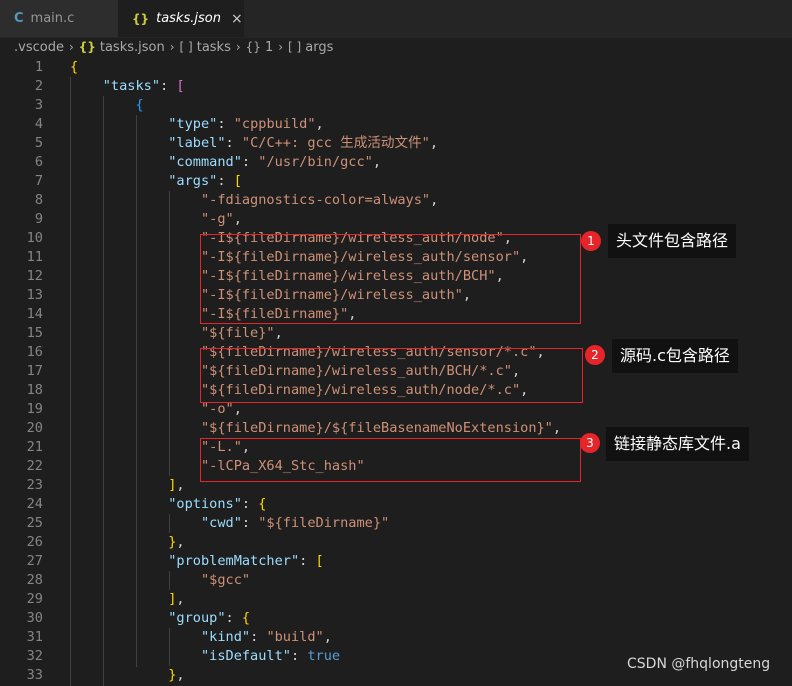 Image resolution: width=792 pixels, height=686 pixels. I want to click on line-number: 29, so click(34, 599).